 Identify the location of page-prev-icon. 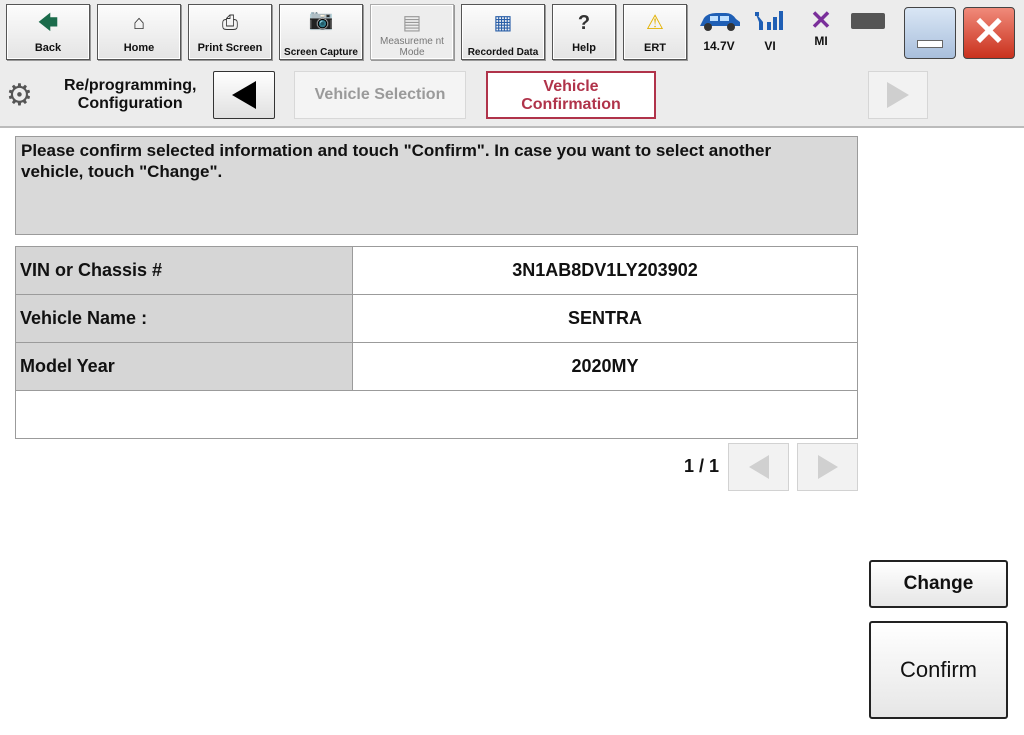
(758, 467).